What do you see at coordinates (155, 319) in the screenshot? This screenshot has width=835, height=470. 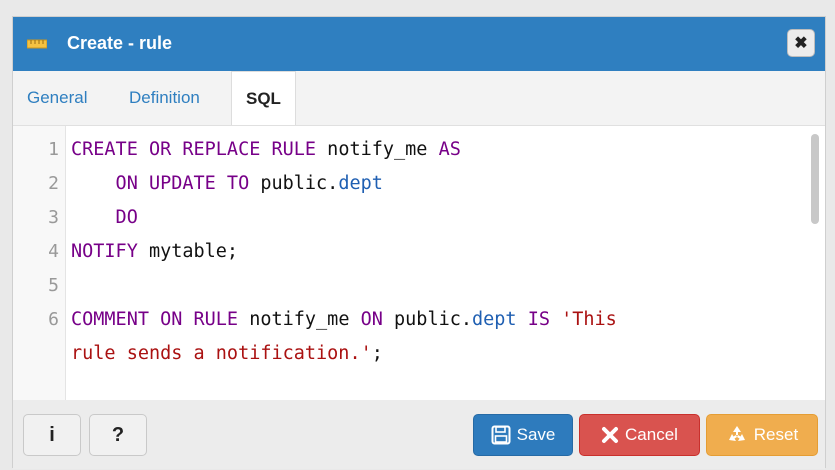 I see `code-token: COMMENT ON RULE` at bounding box center [155, 319].